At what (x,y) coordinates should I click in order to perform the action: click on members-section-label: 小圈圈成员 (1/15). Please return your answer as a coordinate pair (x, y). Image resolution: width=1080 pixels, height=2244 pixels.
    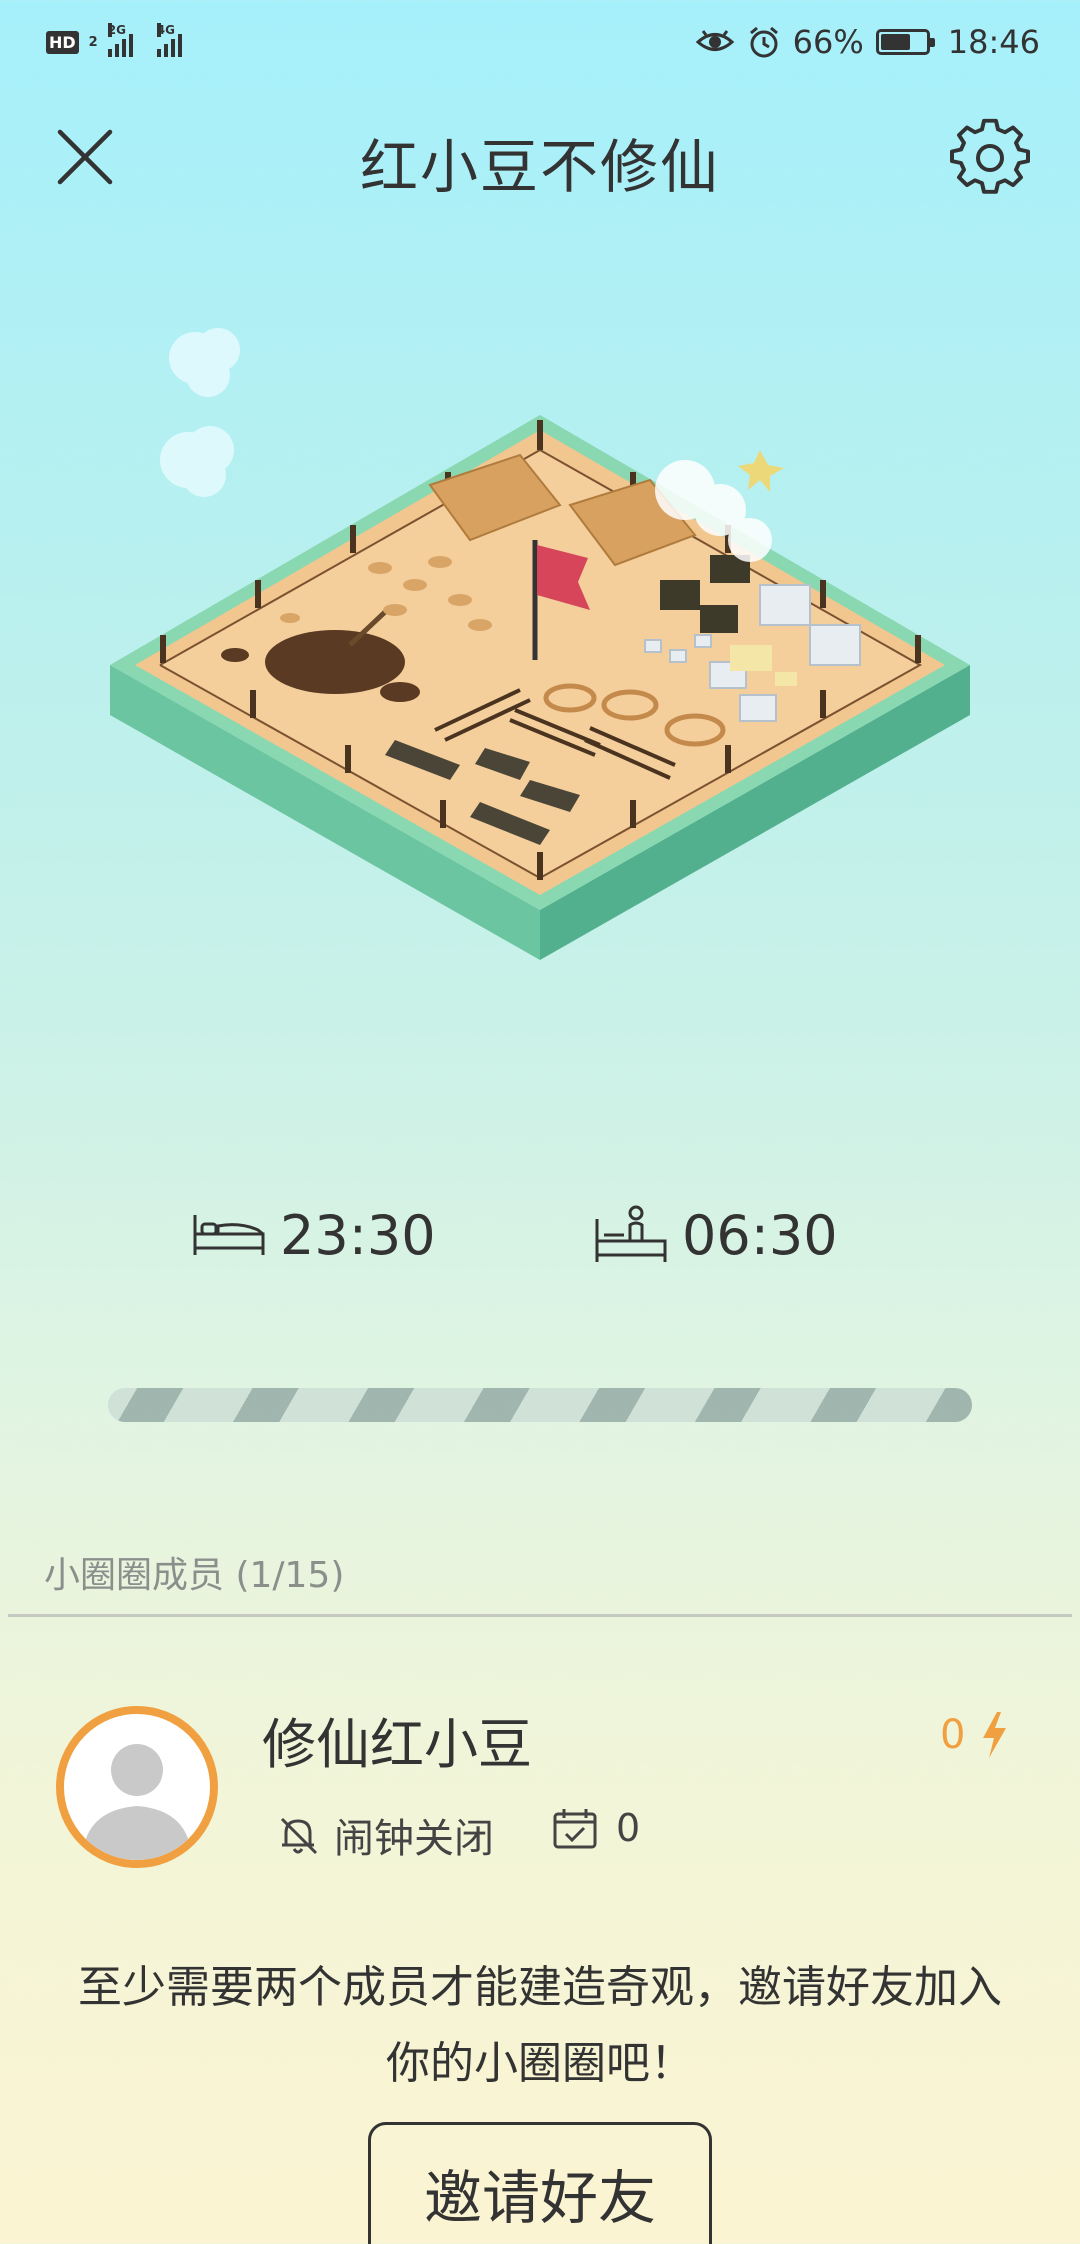
    Looking at the image, I should click on (194, 1575).